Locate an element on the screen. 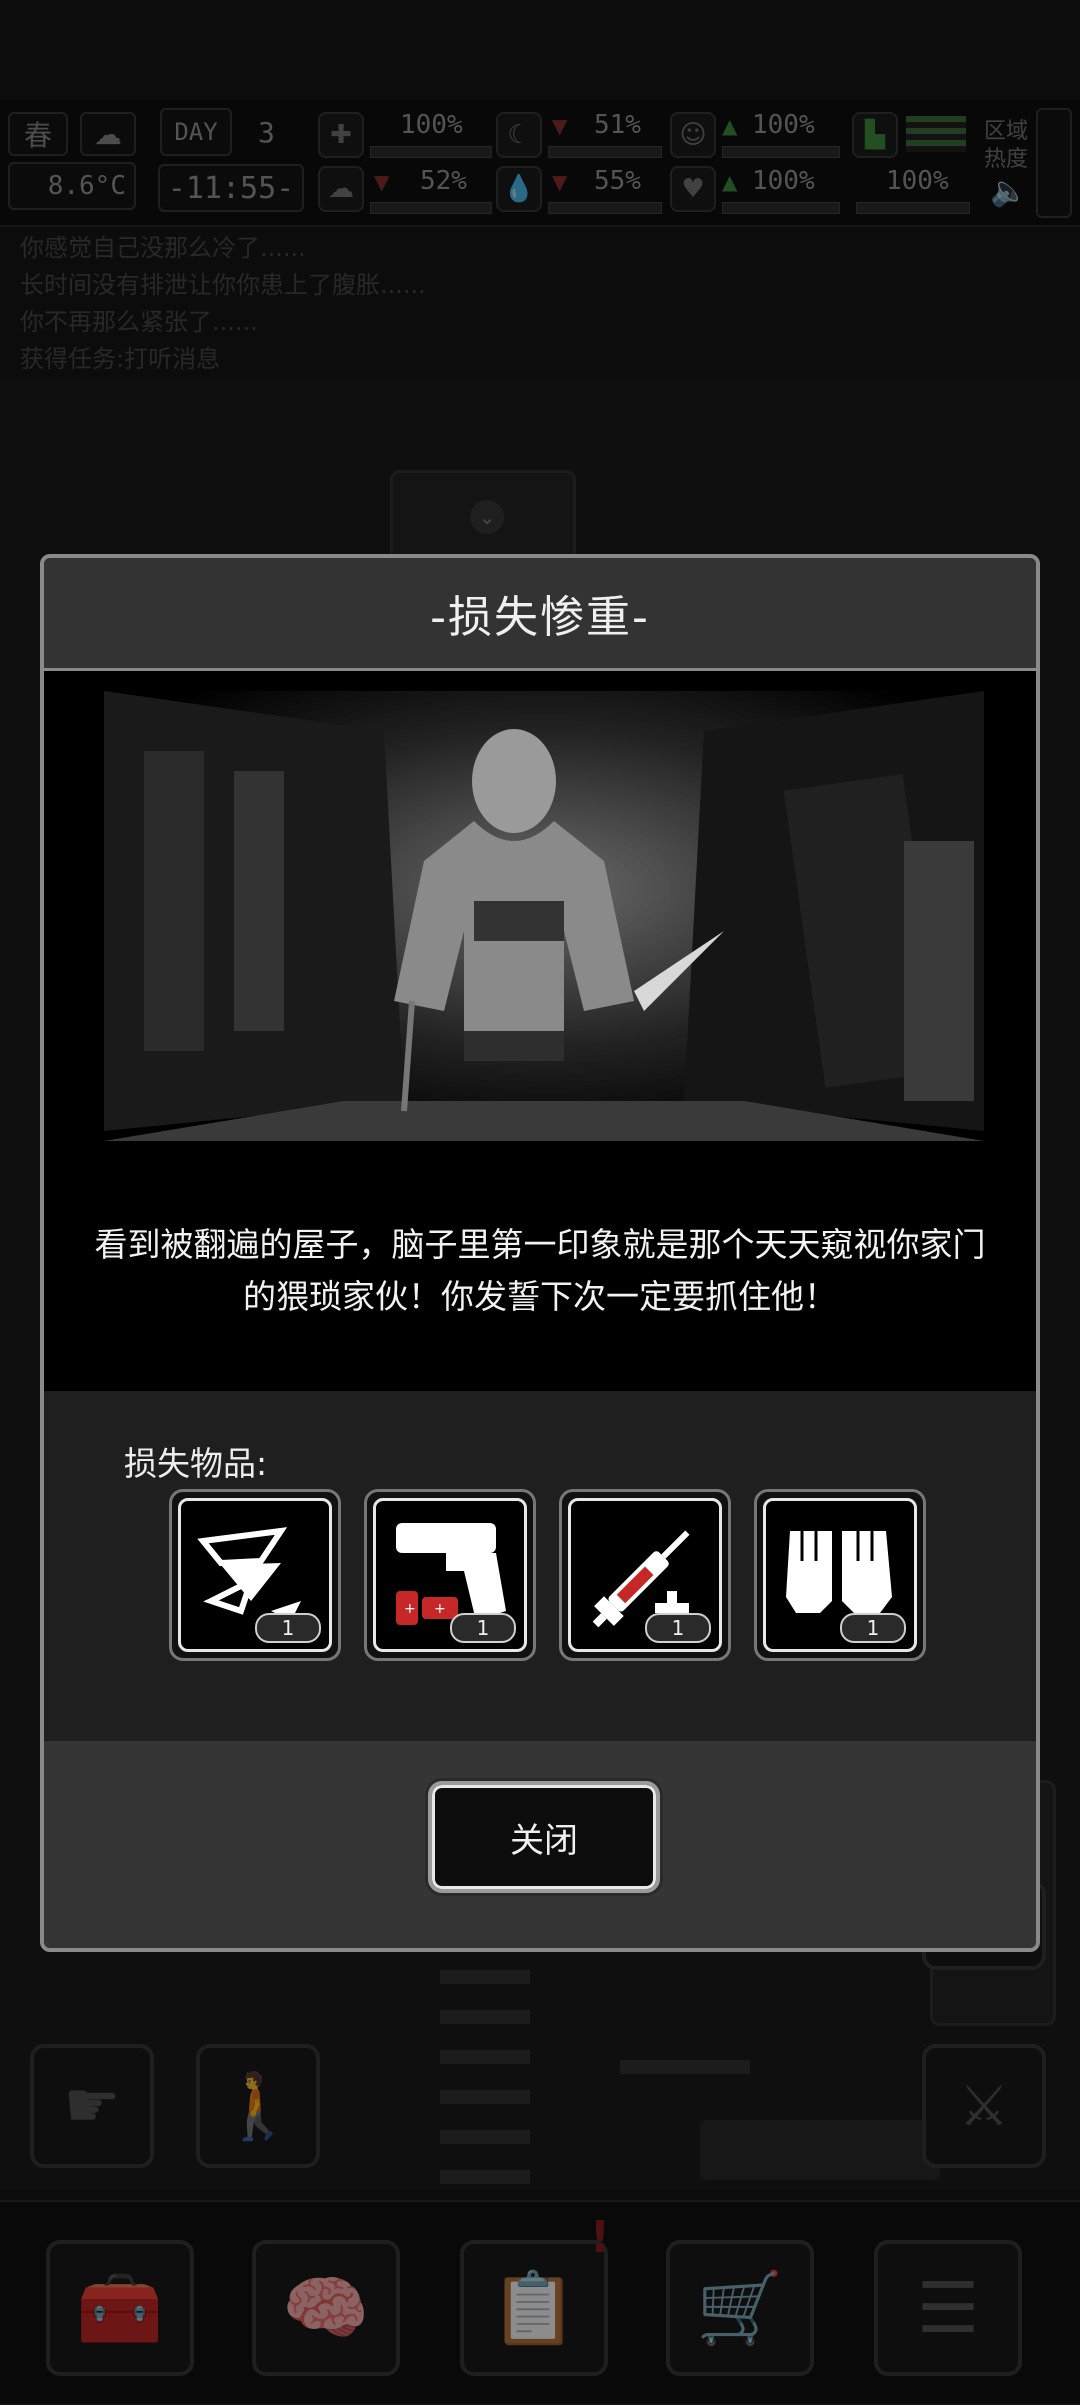 This screenshot has height=2405, width=1080. slot-frame: + + 1 is located at coordinates (450, 1575).